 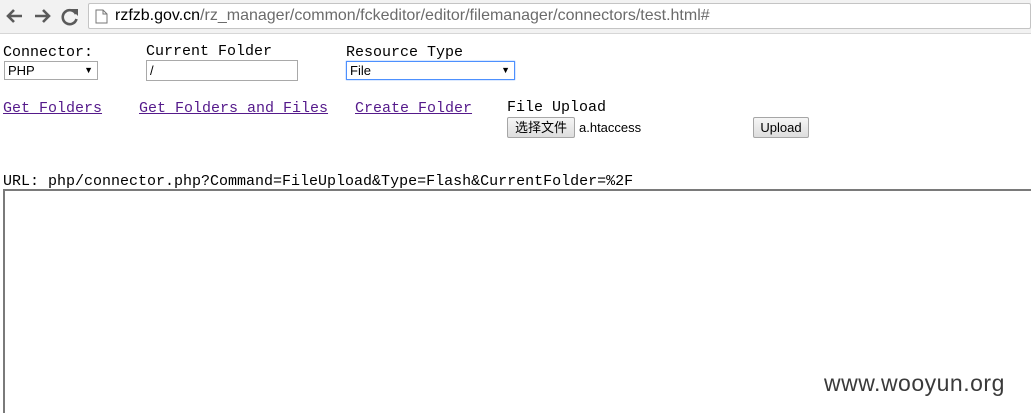 What do you see at coordinates (222, 70) in the screenshot?
I see `current-folder-input: /` at bounding box center [222, 70].